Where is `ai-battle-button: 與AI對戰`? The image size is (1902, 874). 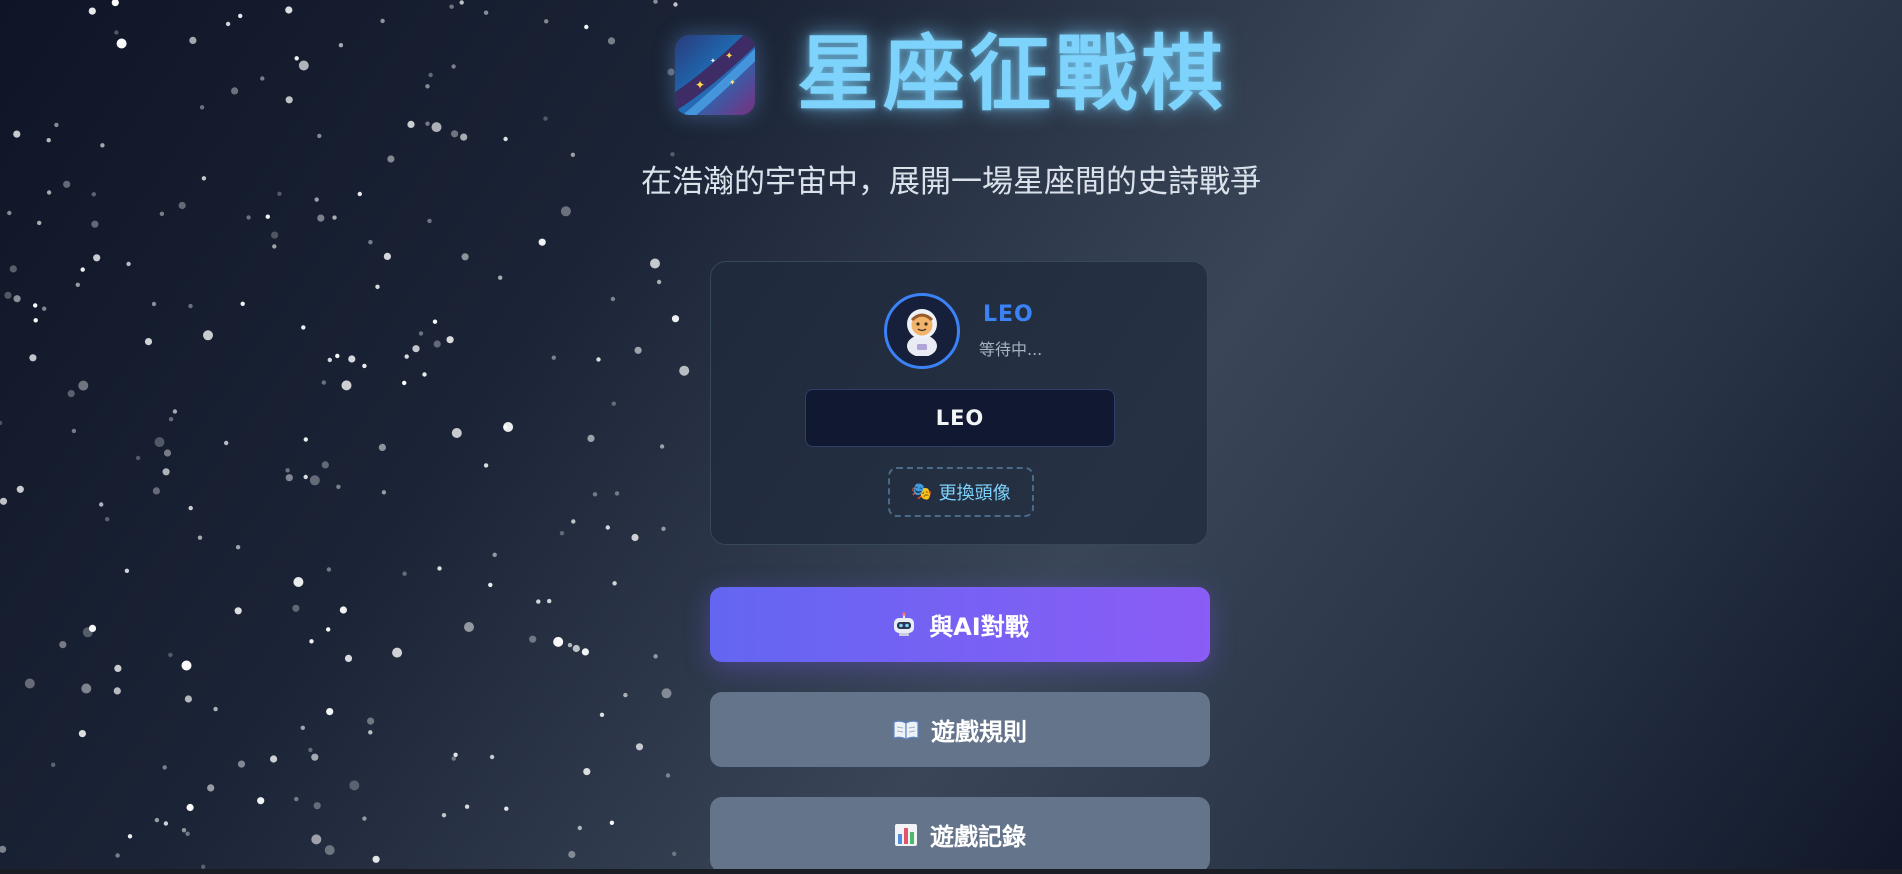
ai-battle-button: 與AI對戰 is located at coordinates (960, 624).